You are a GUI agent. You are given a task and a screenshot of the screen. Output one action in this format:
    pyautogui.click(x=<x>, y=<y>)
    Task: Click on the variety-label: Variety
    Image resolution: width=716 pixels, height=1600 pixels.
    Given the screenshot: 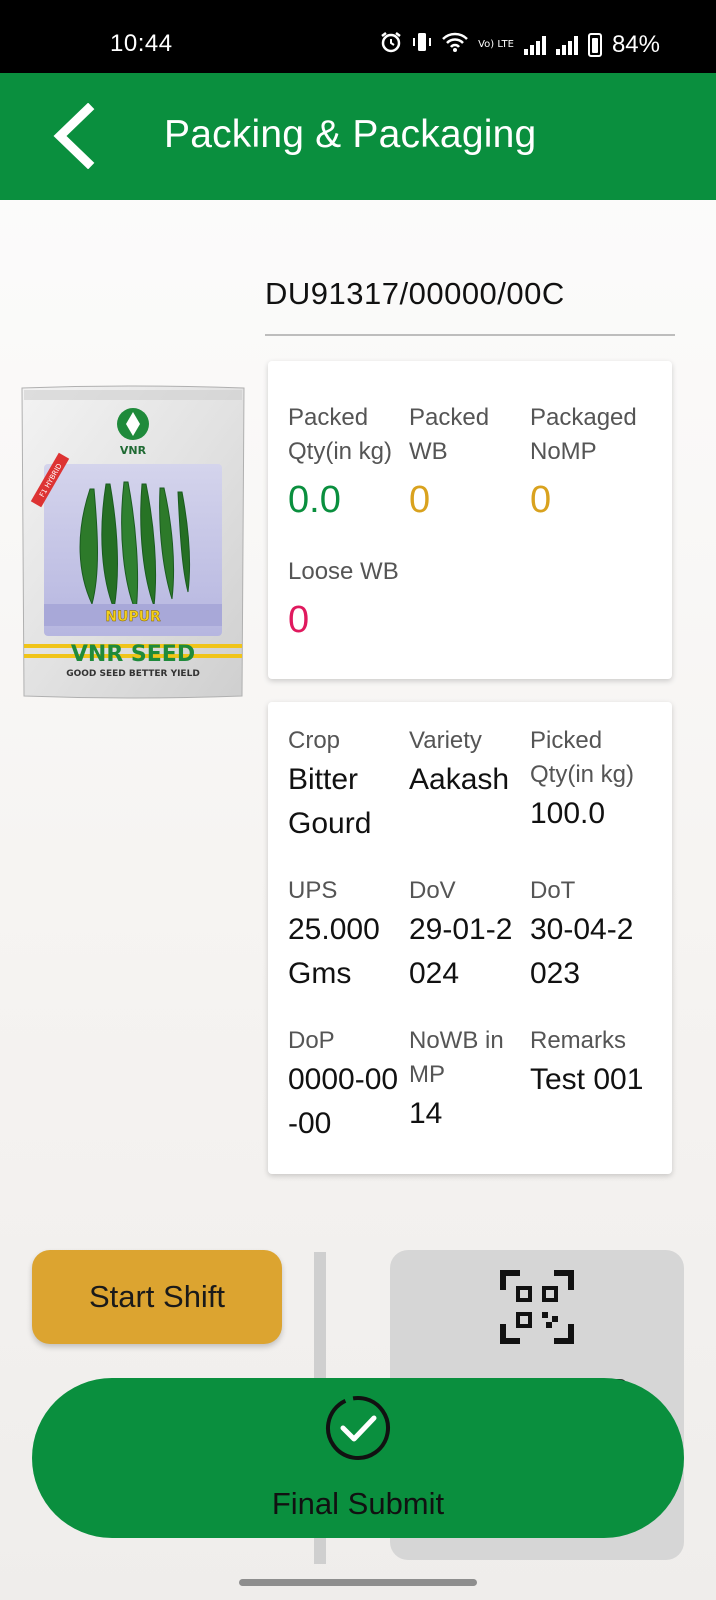 What is the action you would take?
    pyautogui.click(x=445, y=740)
    